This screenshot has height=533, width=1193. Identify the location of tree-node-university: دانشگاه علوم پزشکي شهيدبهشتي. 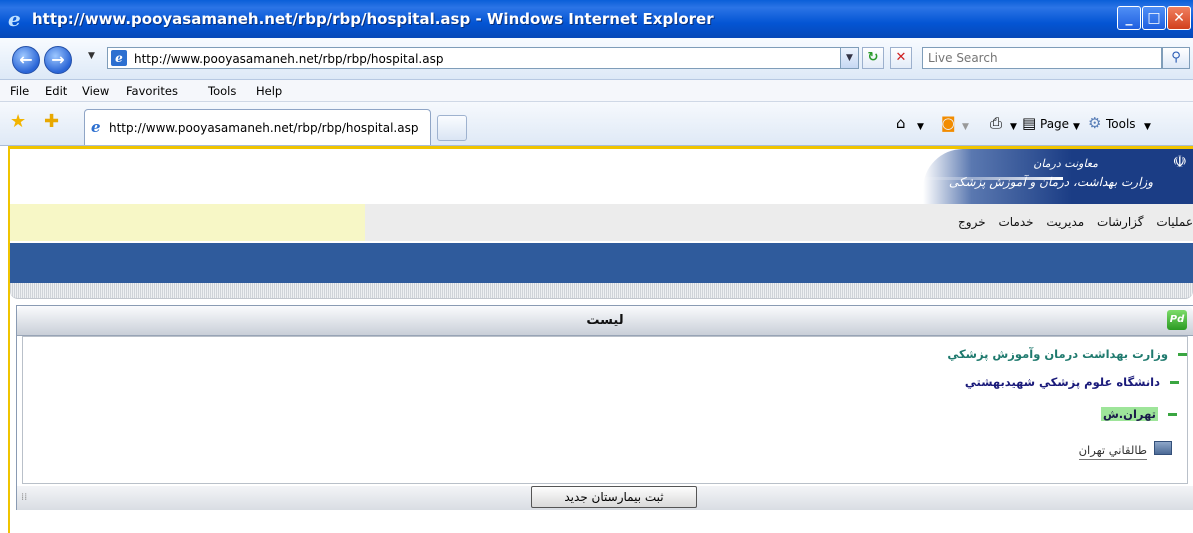
(1072, 382).